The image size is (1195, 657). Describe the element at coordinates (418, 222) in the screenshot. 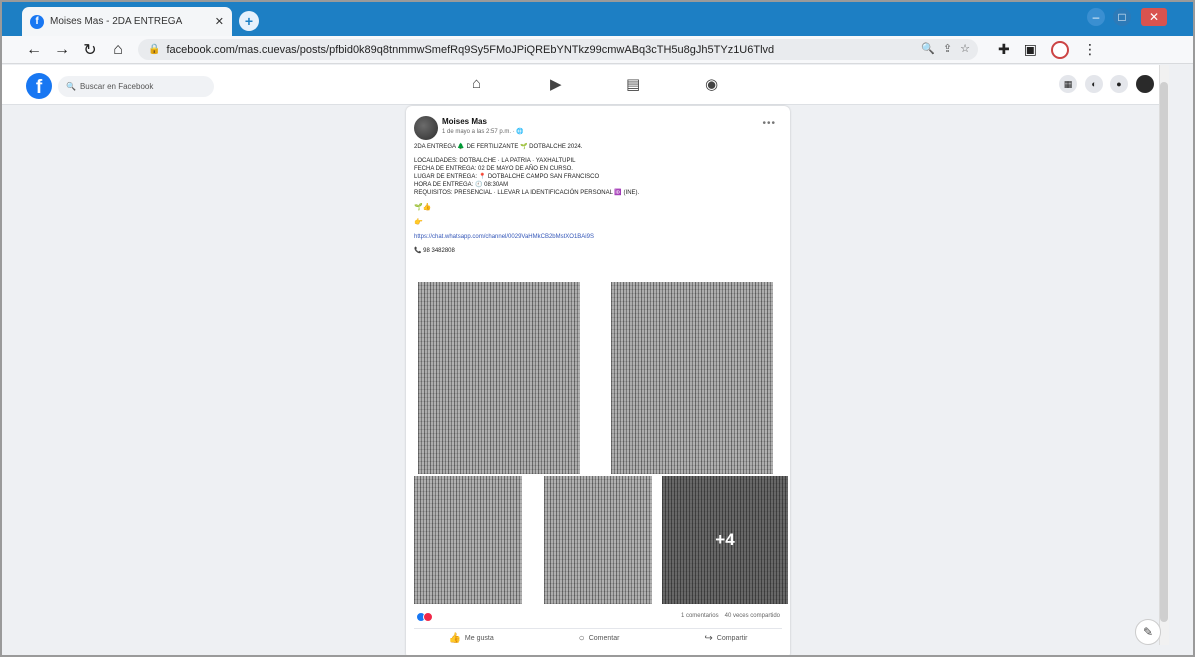

I see `emoji-line: 👉` at that location.